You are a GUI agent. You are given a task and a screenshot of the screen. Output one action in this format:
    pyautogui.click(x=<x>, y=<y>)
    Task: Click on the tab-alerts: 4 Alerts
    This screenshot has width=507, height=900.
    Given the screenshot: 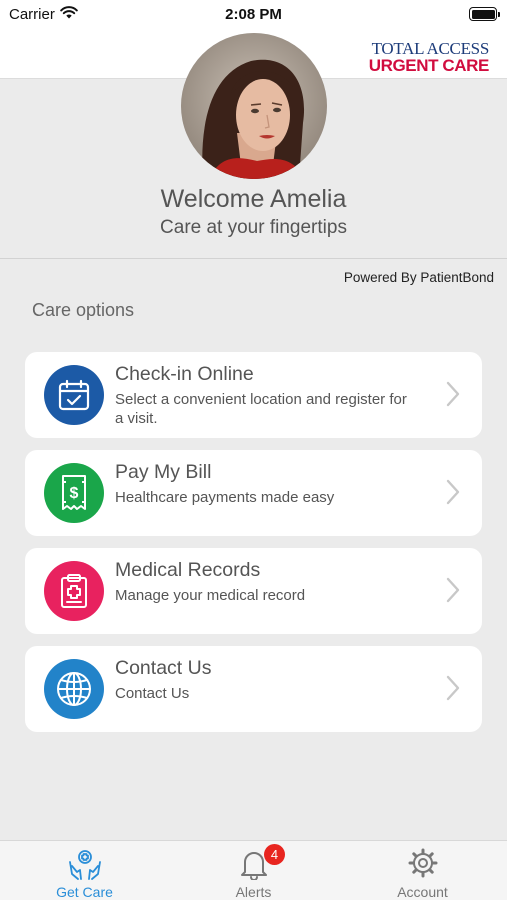 What is the action you would take?
    pyautogui.click(x=253, y=870)
    